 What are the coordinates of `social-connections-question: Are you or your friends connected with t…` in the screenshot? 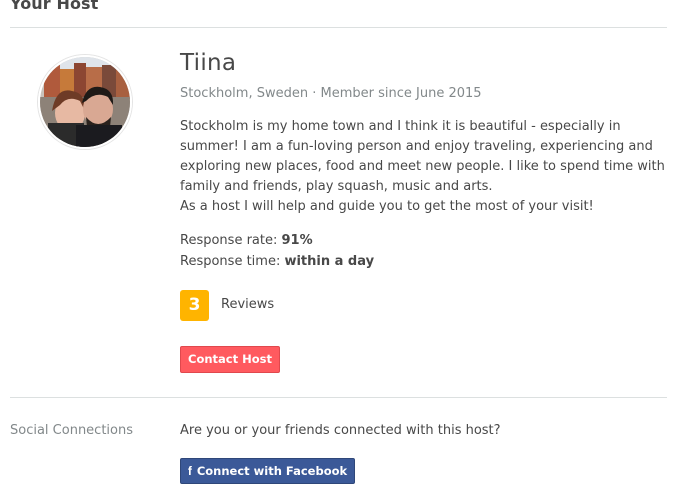 It's located at (340, 430).